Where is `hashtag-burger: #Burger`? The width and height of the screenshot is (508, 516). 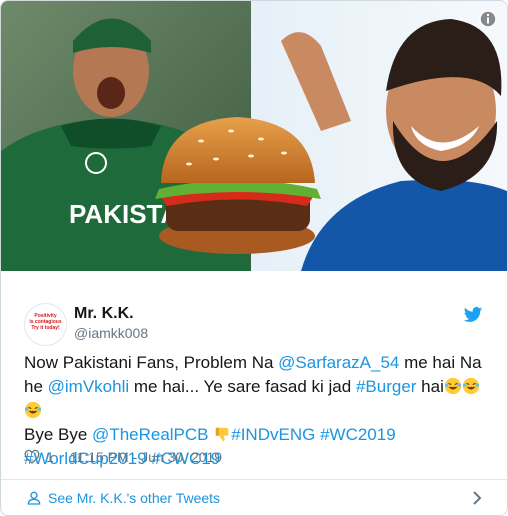
hashtag-burger: #Burger is located at coordinates (386, 386).